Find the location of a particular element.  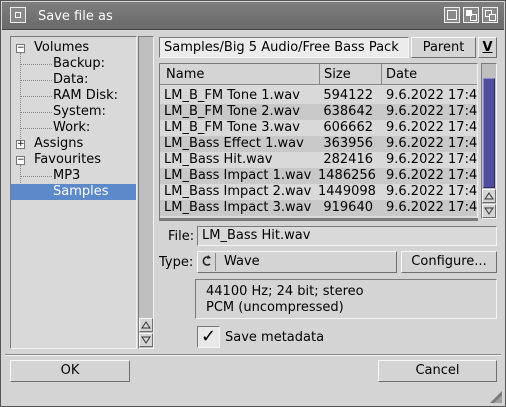

iconify-icon is located at coordinates (452, 15).